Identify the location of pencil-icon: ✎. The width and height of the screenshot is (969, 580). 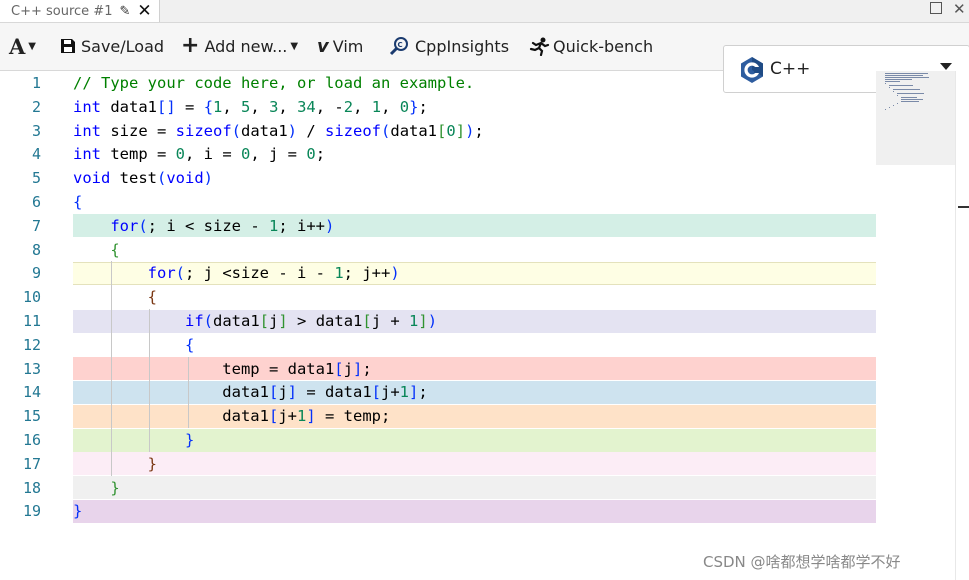
(124, 11).